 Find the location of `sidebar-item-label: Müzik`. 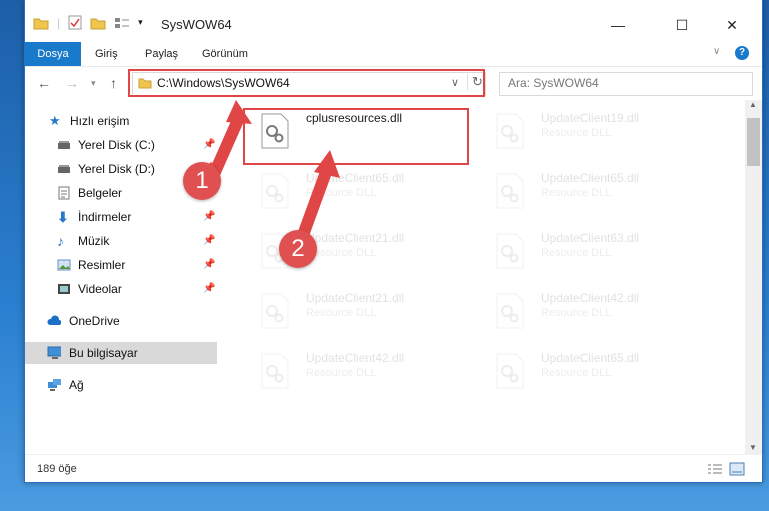

sidebar-item-label: Müzik is located at coordinates (94, 241).